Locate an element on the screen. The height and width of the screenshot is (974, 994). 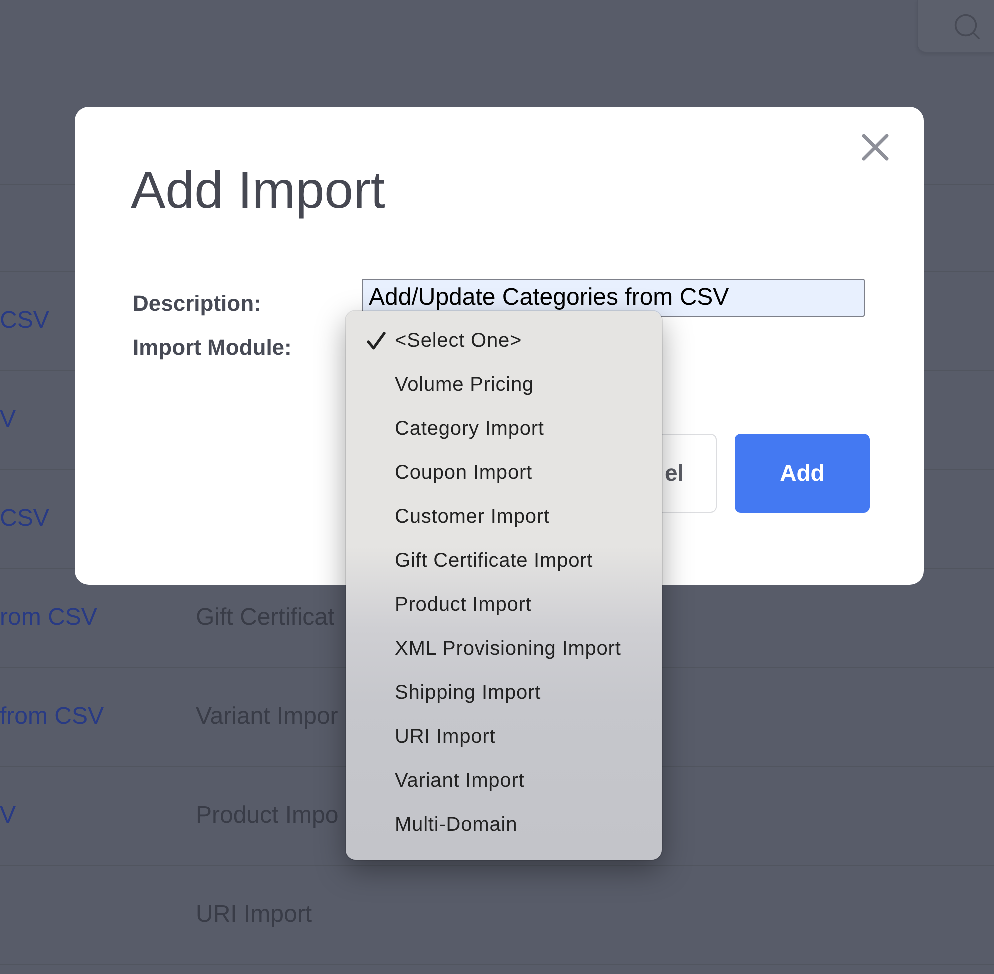
dropdown-option: <Select One> is located at coordinates (504, 341).